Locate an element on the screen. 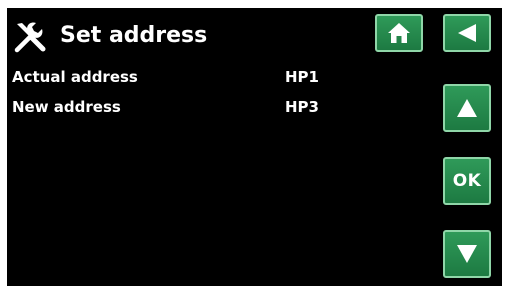  back-button is located at coordinates (467, 33).